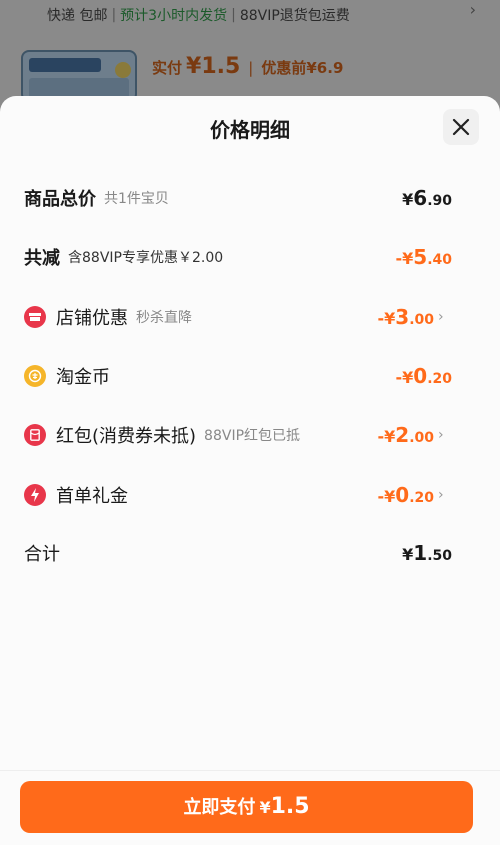 The image size is (500, 845). Describe the element at coordinates (284, 68) in the screenshot. I see `before-label: 优惠前` at that location.